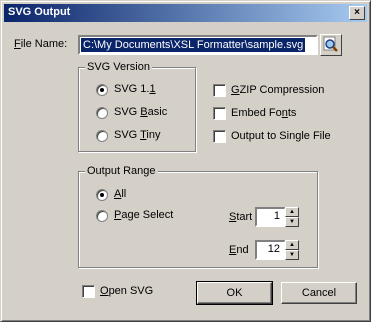 This screenshot has width=371, height=322. I want to click on ok-button: OK, so click(234, 293).